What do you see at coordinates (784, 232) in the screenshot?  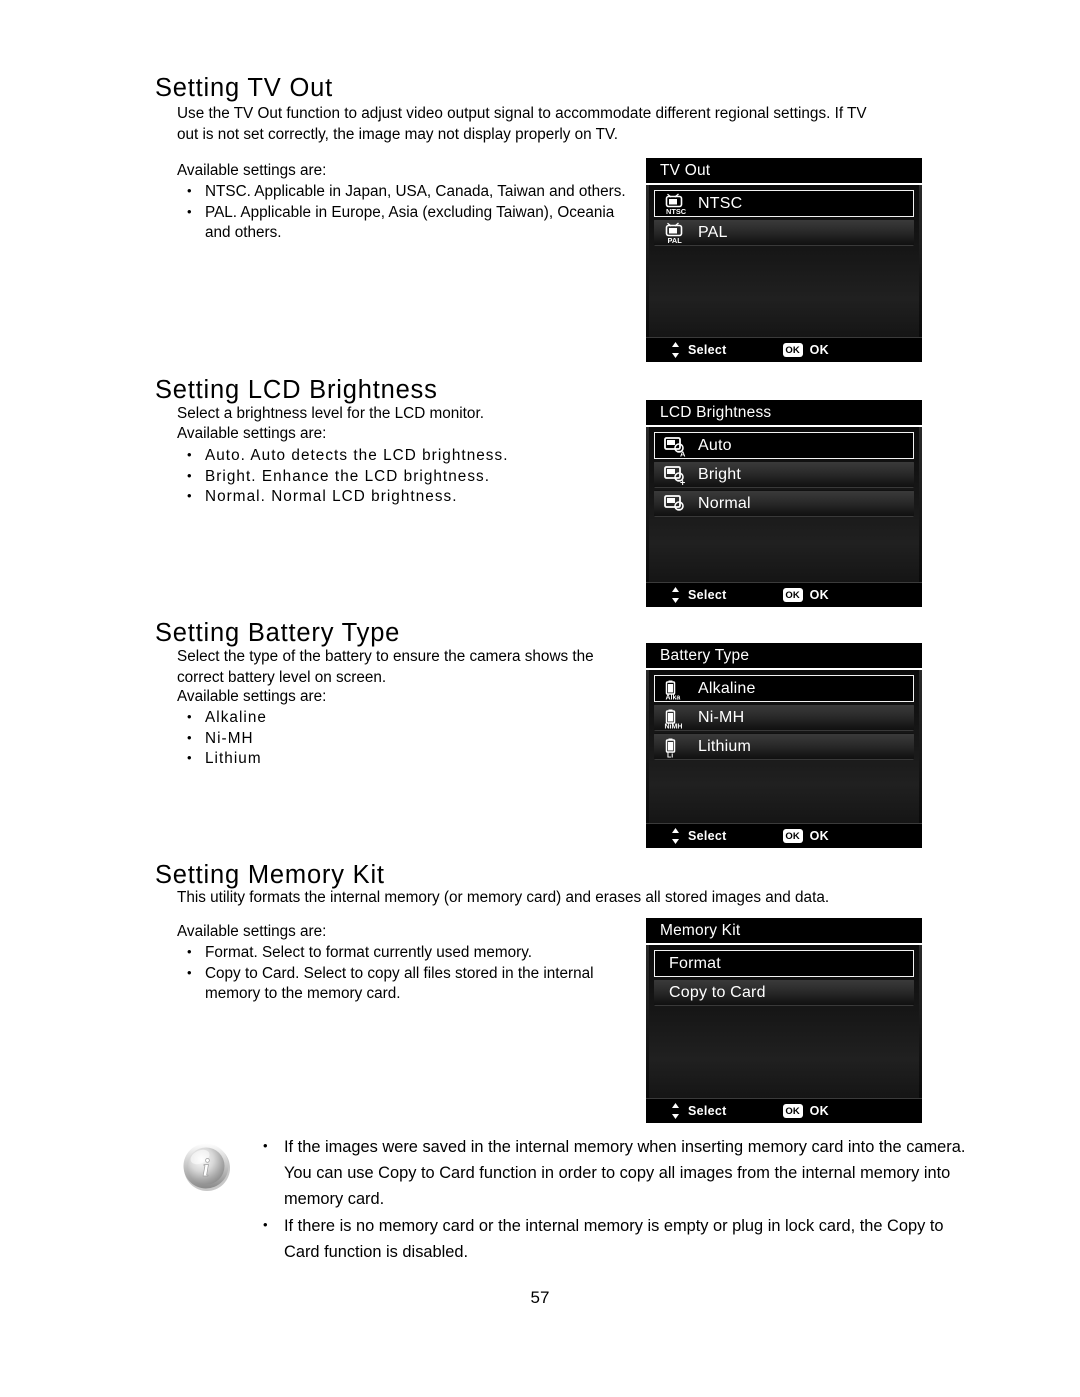 I see `option-pal: PAL PAL` at bounding box center [784, 232].